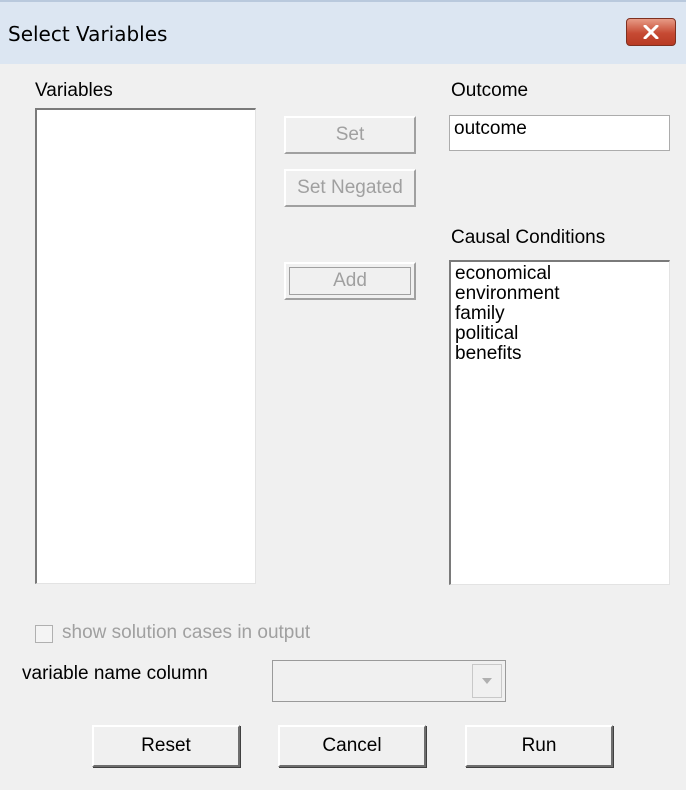  What do you see at coordinates (44, 634) in the screenshot?
I see `show-solution-cases-checkbox` at bounding box center [44, 634].